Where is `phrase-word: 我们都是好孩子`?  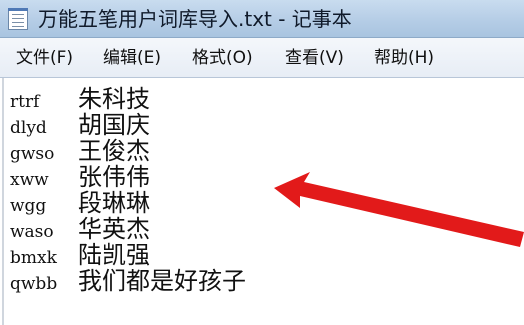
phrase-word: 我们都是好孩子 is located at coordinates (162, 281).